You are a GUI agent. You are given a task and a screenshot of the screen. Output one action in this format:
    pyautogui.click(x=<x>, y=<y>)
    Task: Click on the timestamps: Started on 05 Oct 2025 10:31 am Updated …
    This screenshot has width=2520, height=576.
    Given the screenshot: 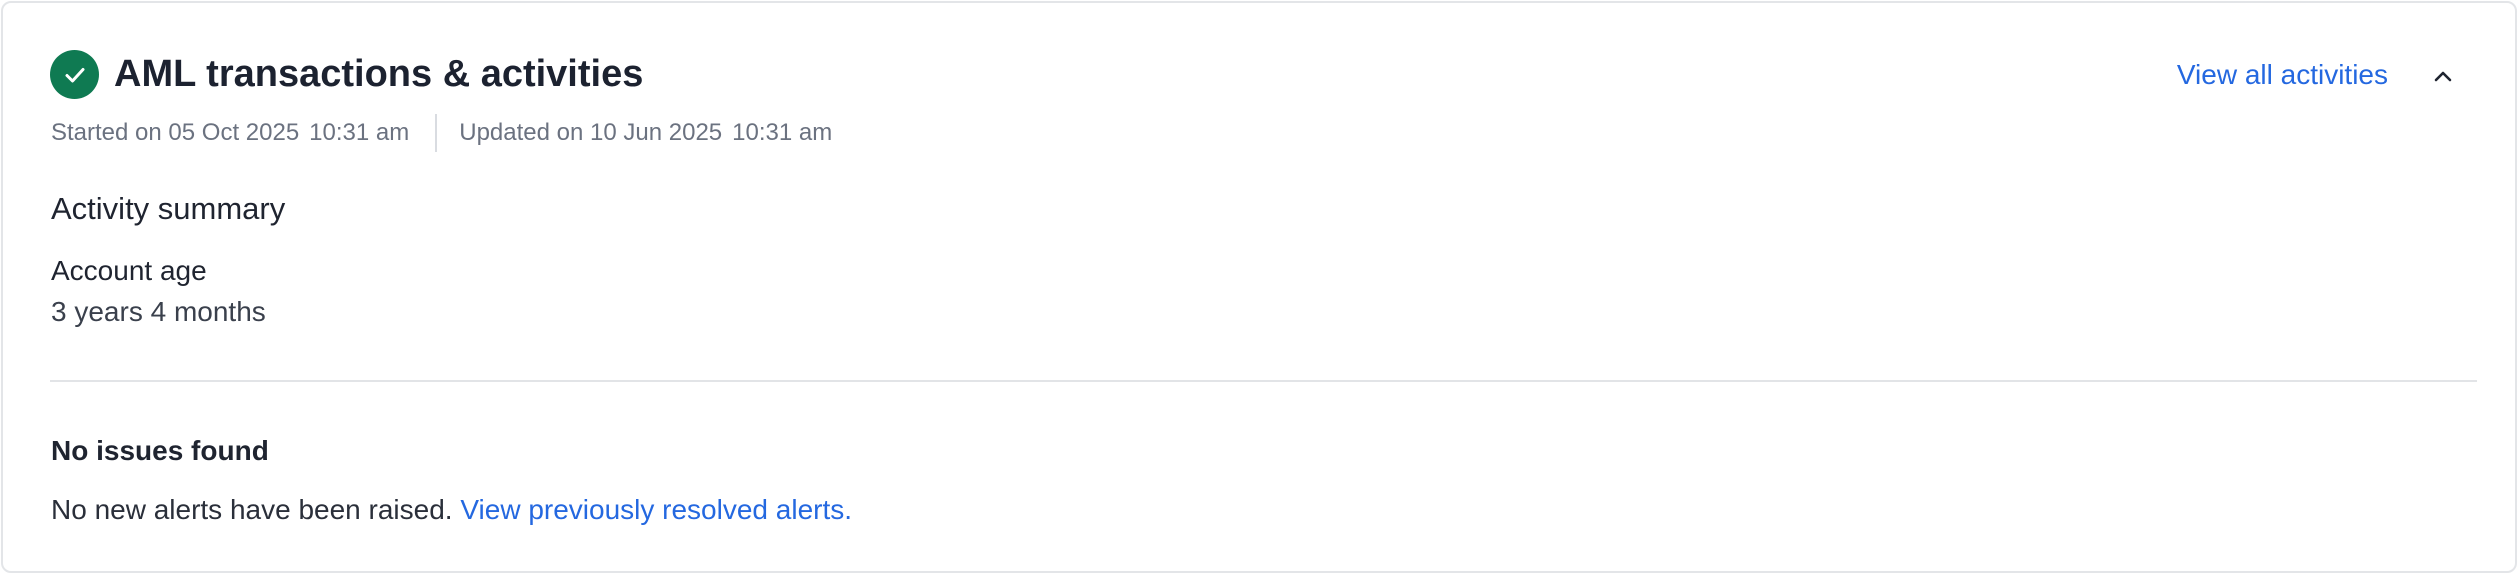 What is the action you would take?
    pyautogui.click(x=442, y=133)
    